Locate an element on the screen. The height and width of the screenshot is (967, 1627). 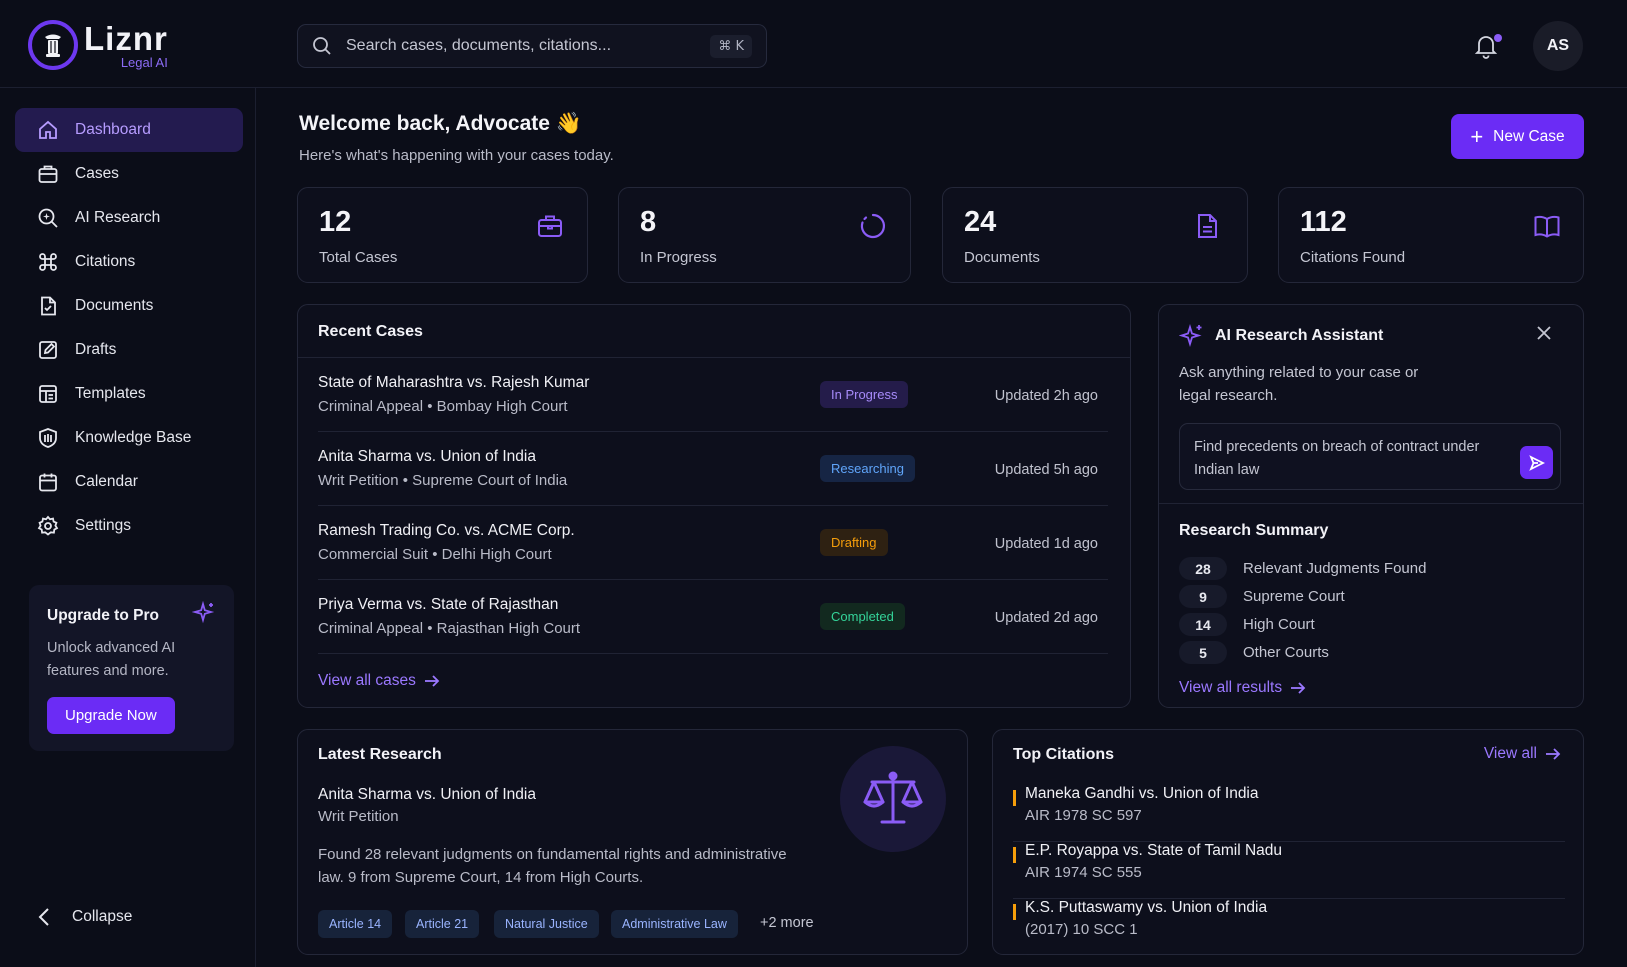
collapse-button: Collapse is located at coordinates (85, 917).